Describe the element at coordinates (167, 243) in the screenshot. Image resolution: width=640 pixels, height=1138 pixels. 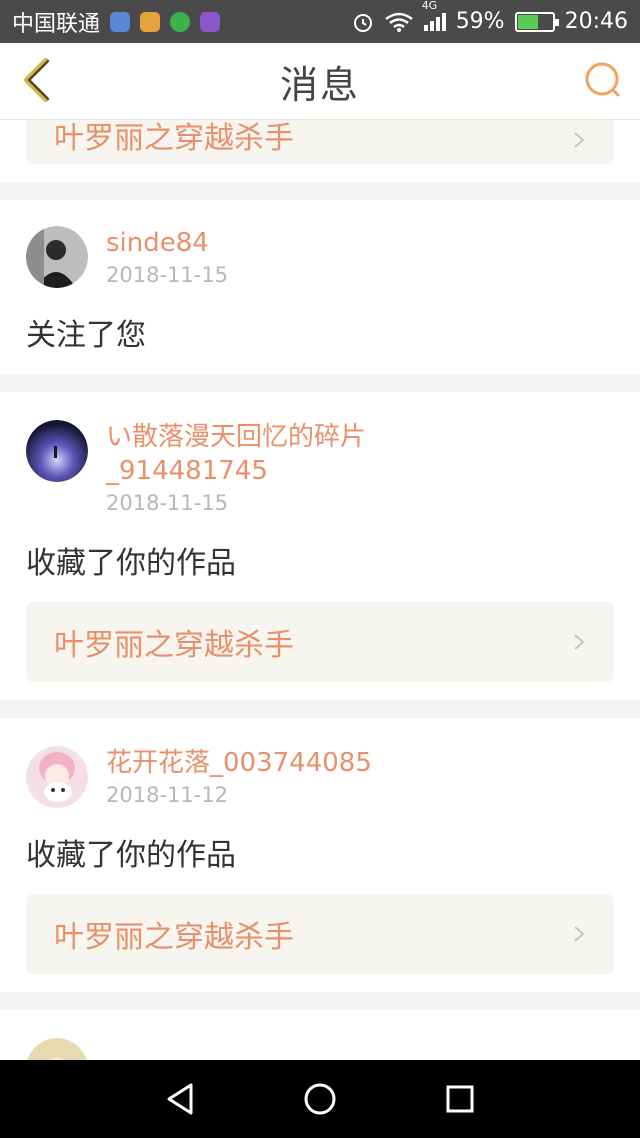
I see `username: sinde84` at that location.